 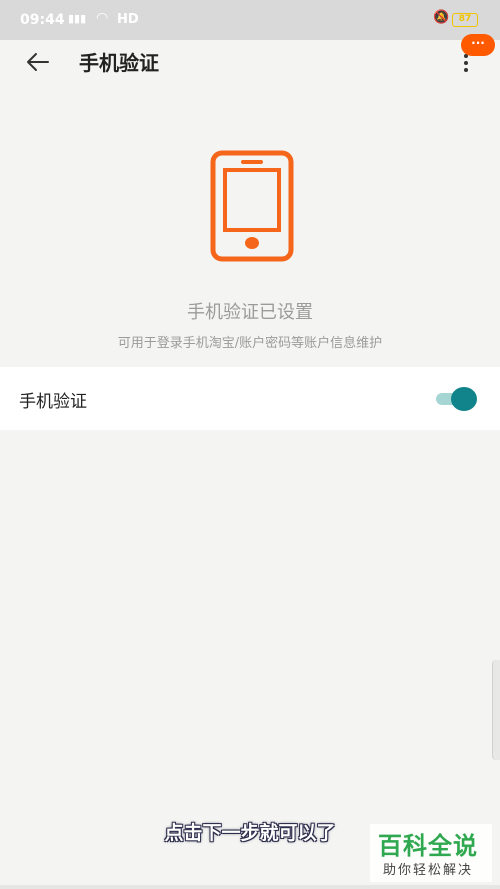 What do you see at coordinates (250, 62) in the screenshot?
I see `toolbar: 手机验证` at bounding box center [250, 62].